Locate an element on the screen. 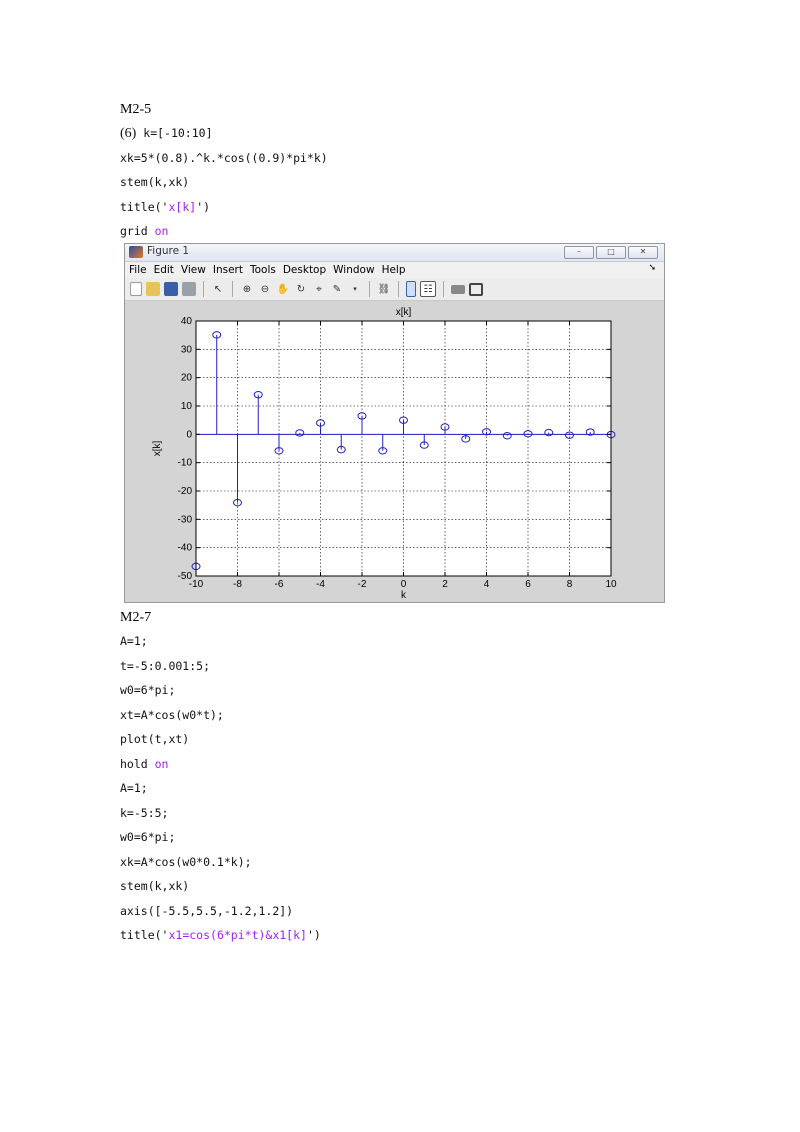  y-tick-label: 40 is located at coordinates (187, 321).